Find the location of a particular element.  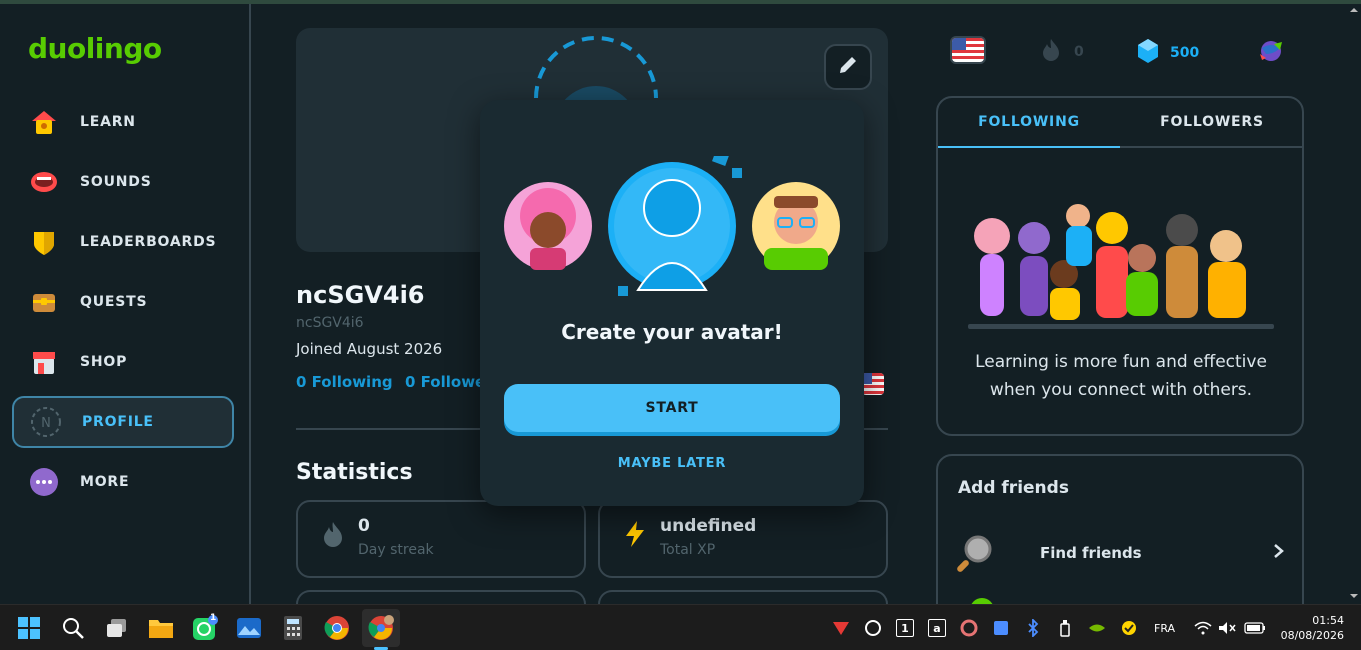

globe-super-icon is located at coordinates (1271, 53).